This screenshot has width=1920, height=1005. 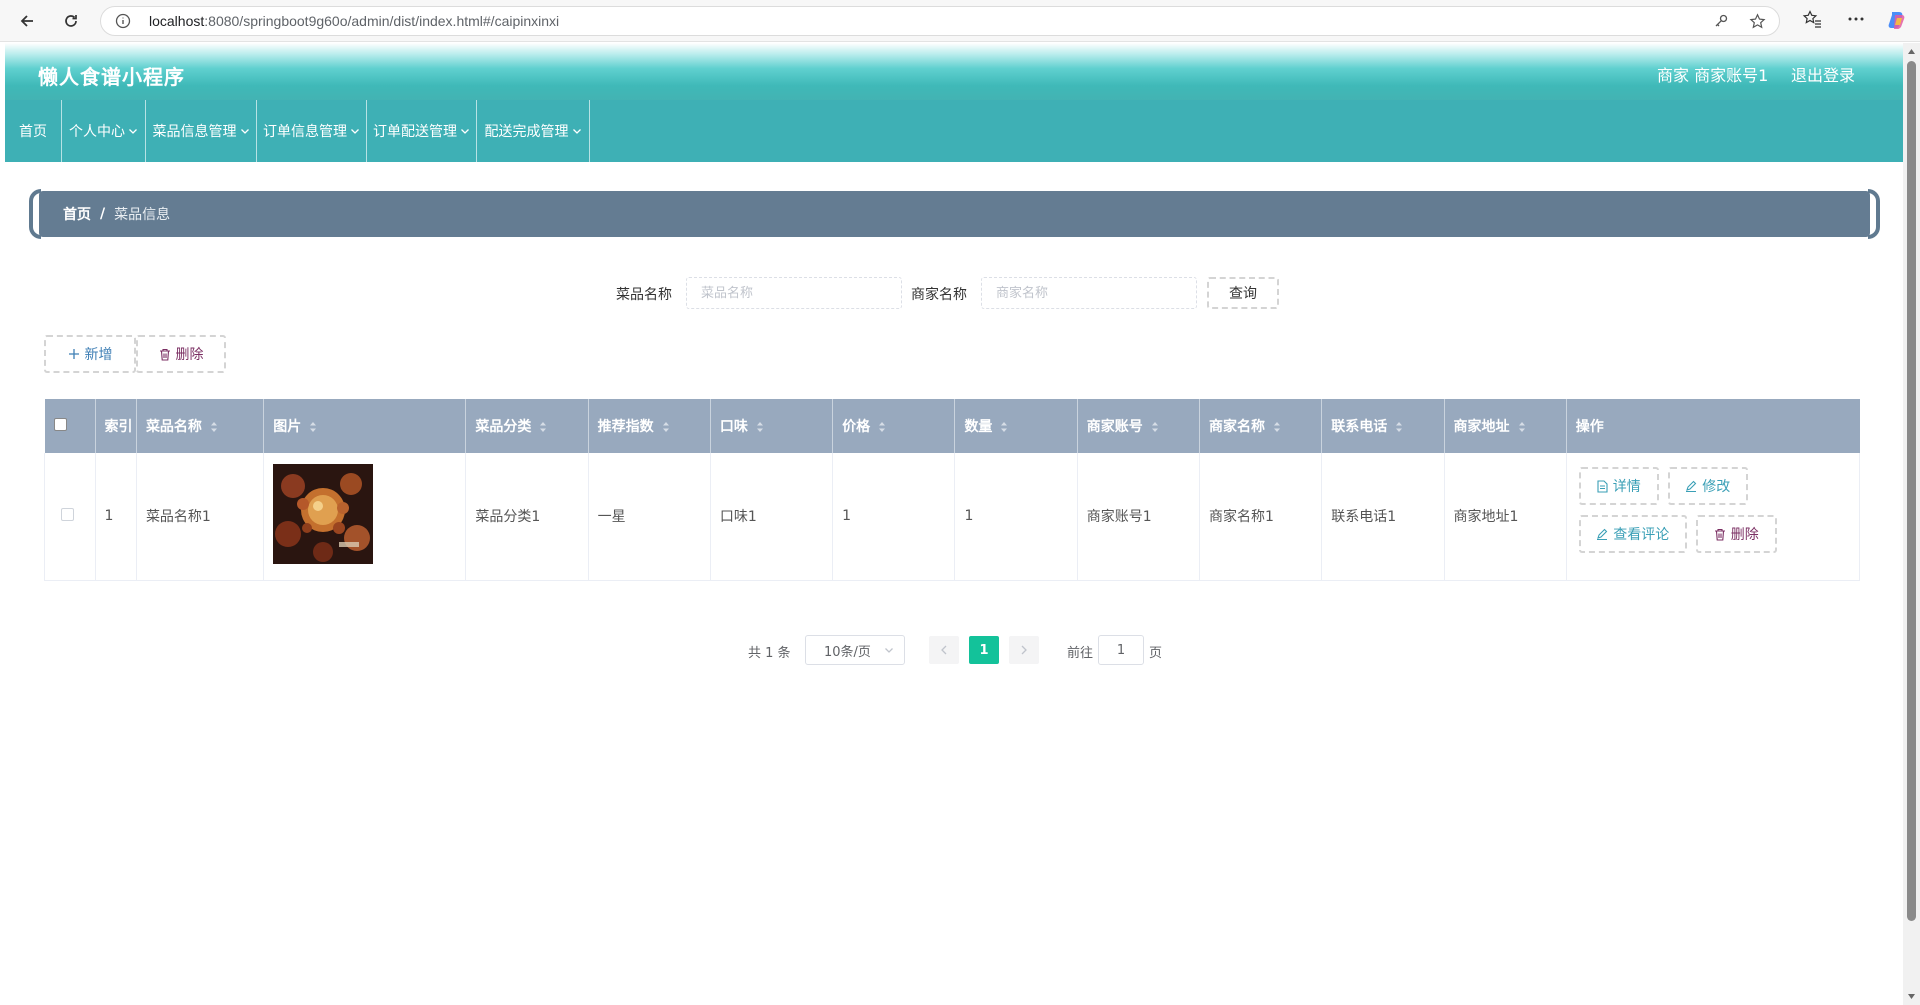 What do you see at coordinates (526, 132) in the screenshot?
I see `nav-label: 配送完成管理` at bounding box center [526, 132].